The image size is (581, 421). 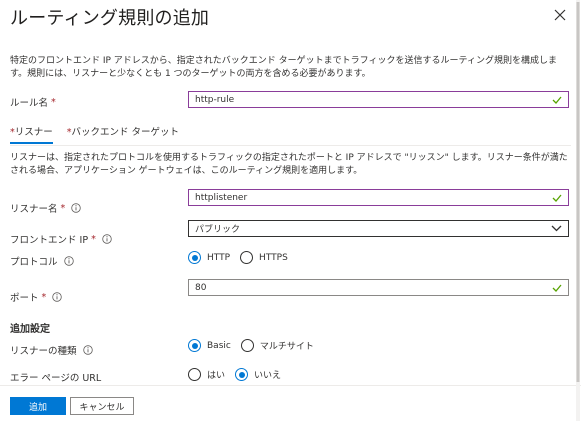 I want to click on error-page-no-radio: いいえ, so click(x=258, y=374).